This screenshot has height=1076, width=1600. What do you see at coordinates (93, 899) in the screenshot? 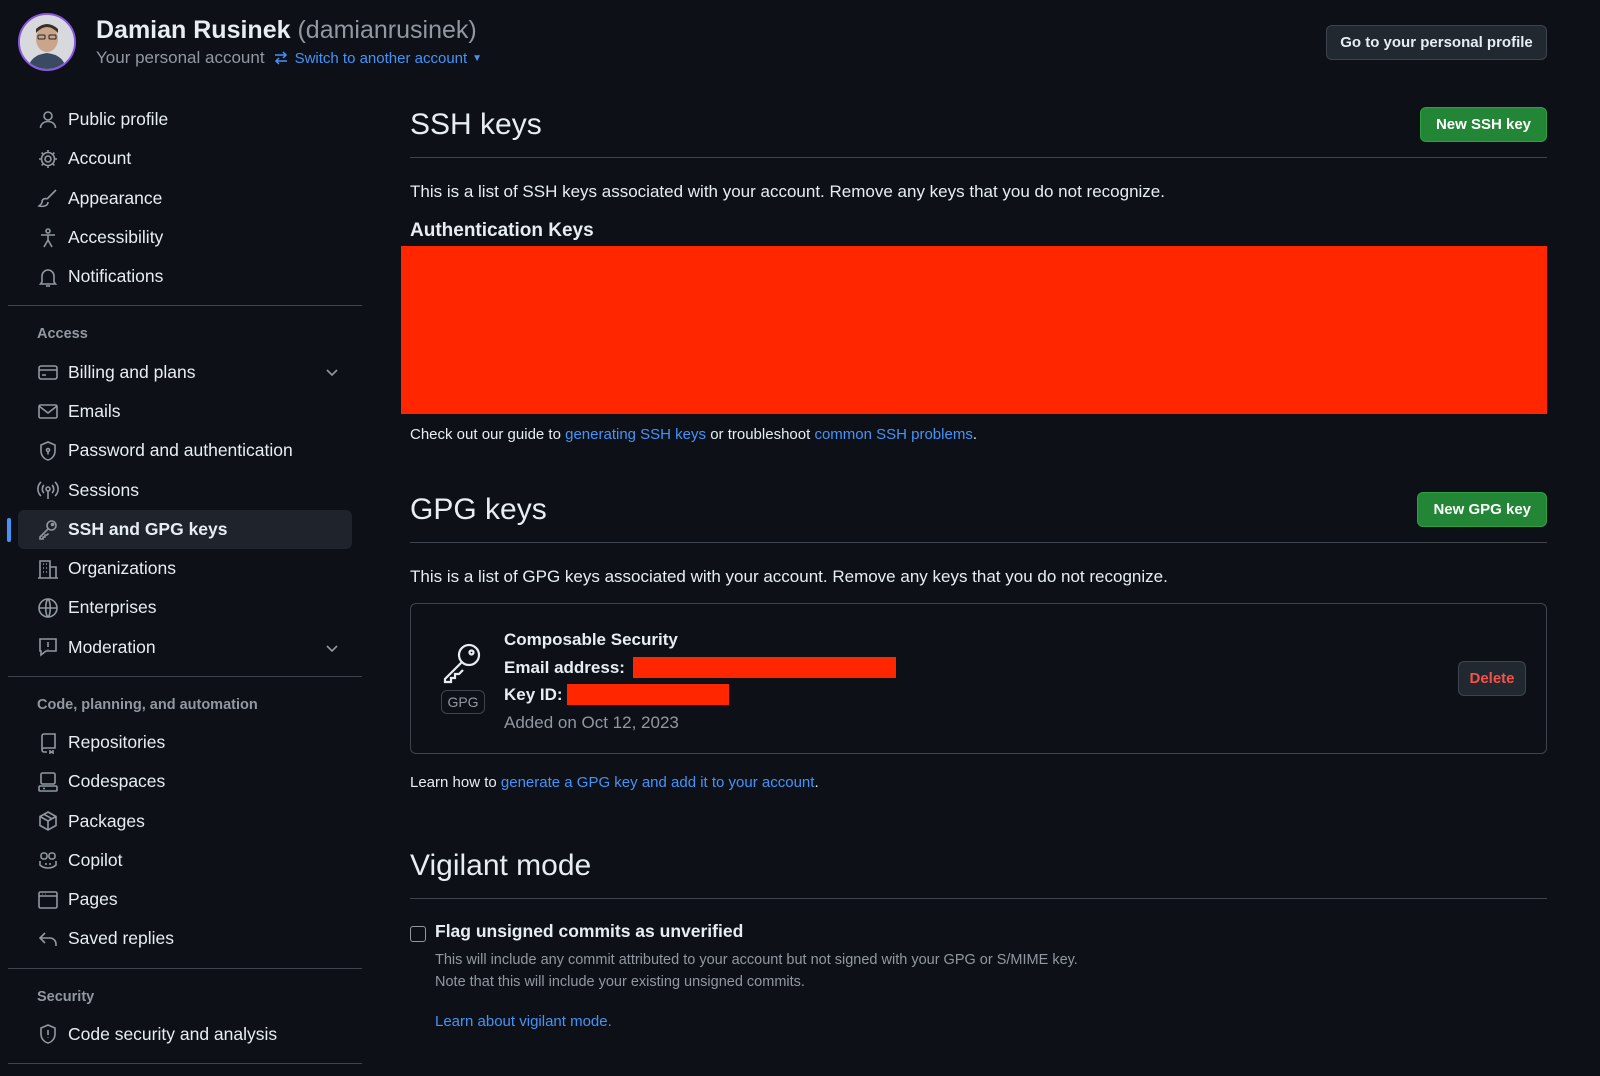
I see `sidebar-item-label: Pages` at bounding box center [93, 899].